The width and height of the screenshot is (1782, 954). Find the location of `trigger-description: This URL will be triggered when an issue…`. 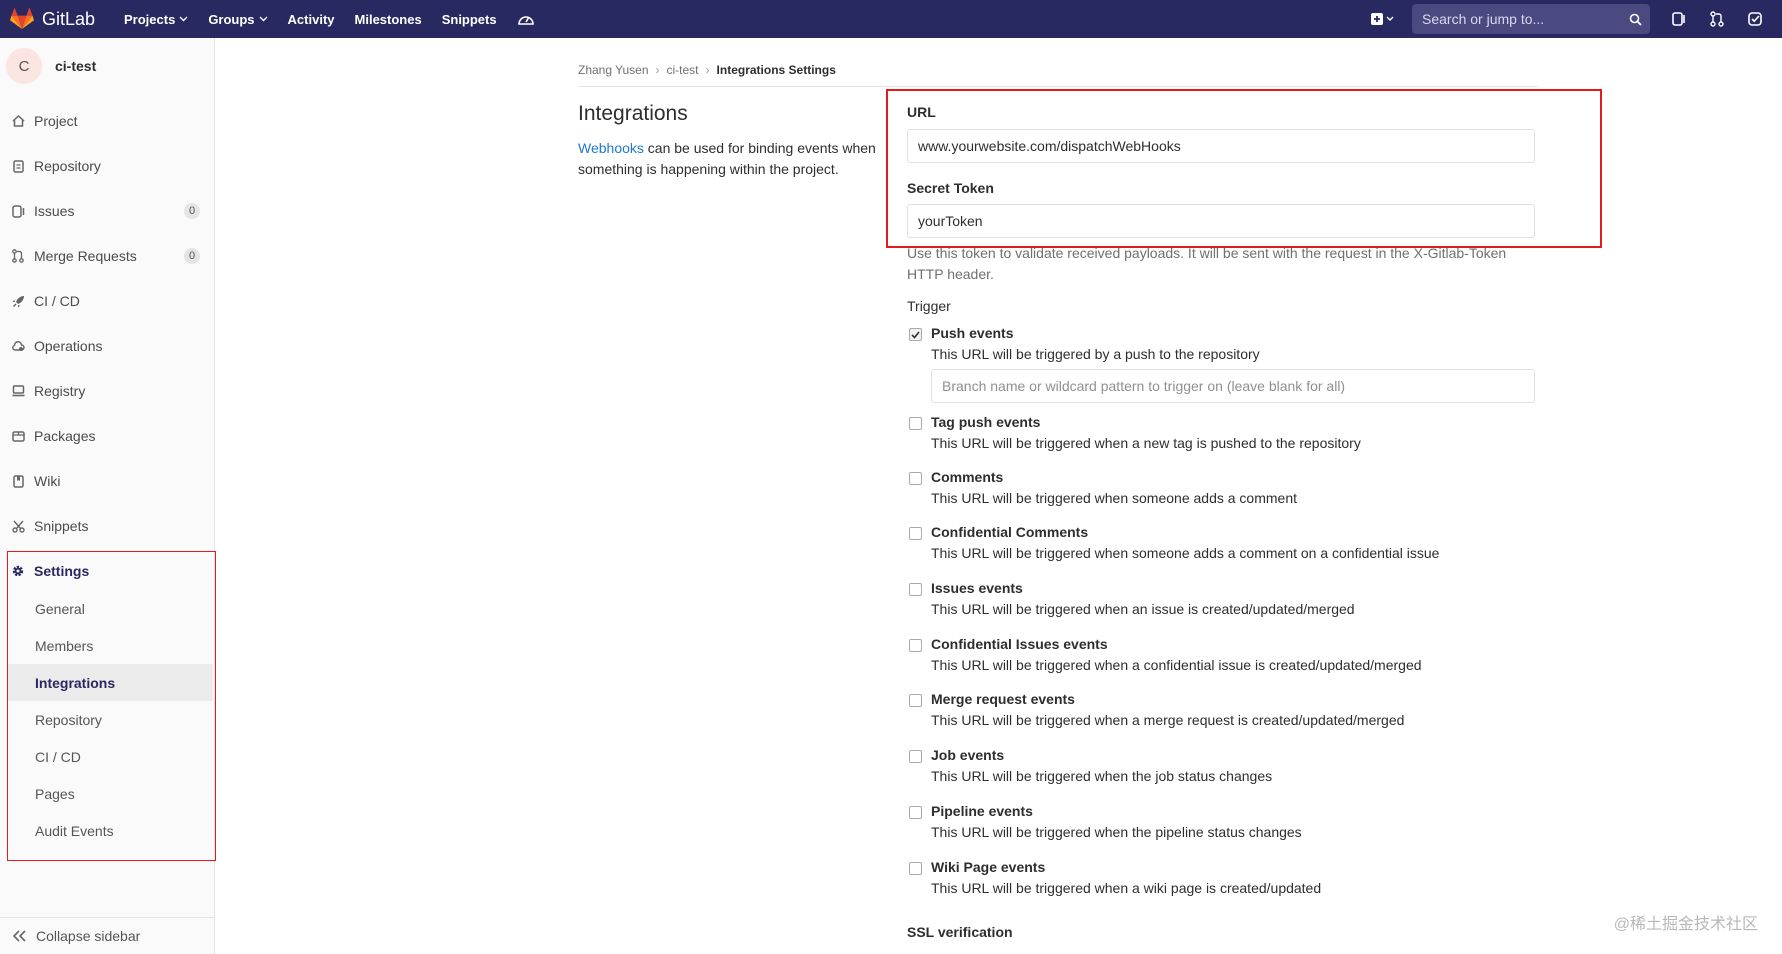

trigger-description: This URL will be triggered when an issue… is located at coordinates (1143, 609).